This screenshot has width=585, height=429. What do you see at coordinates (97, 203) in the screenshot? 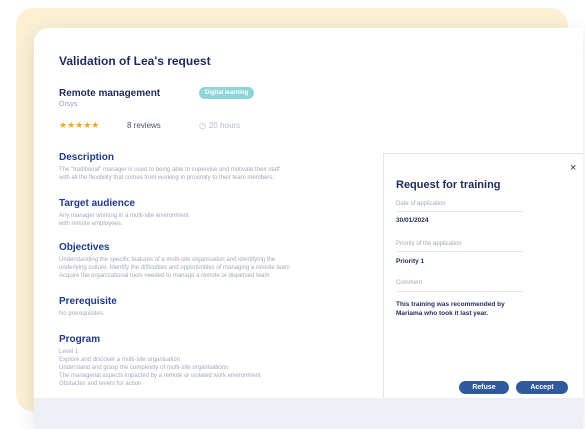
I see `section-heading-target-audience: Target audience` at bounding box center [97, 203].